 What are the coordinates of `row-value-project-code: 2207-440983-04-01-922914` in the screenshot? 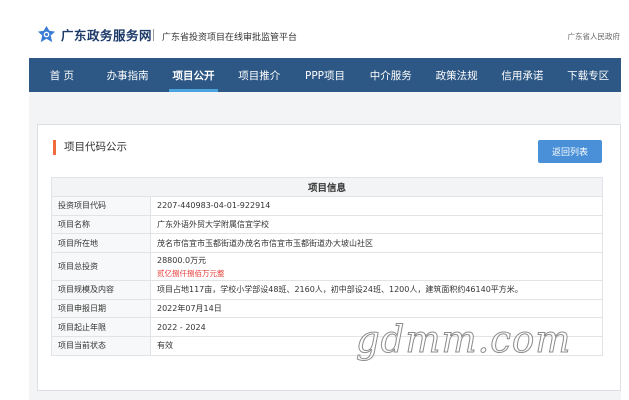 It's located at (376, 206).